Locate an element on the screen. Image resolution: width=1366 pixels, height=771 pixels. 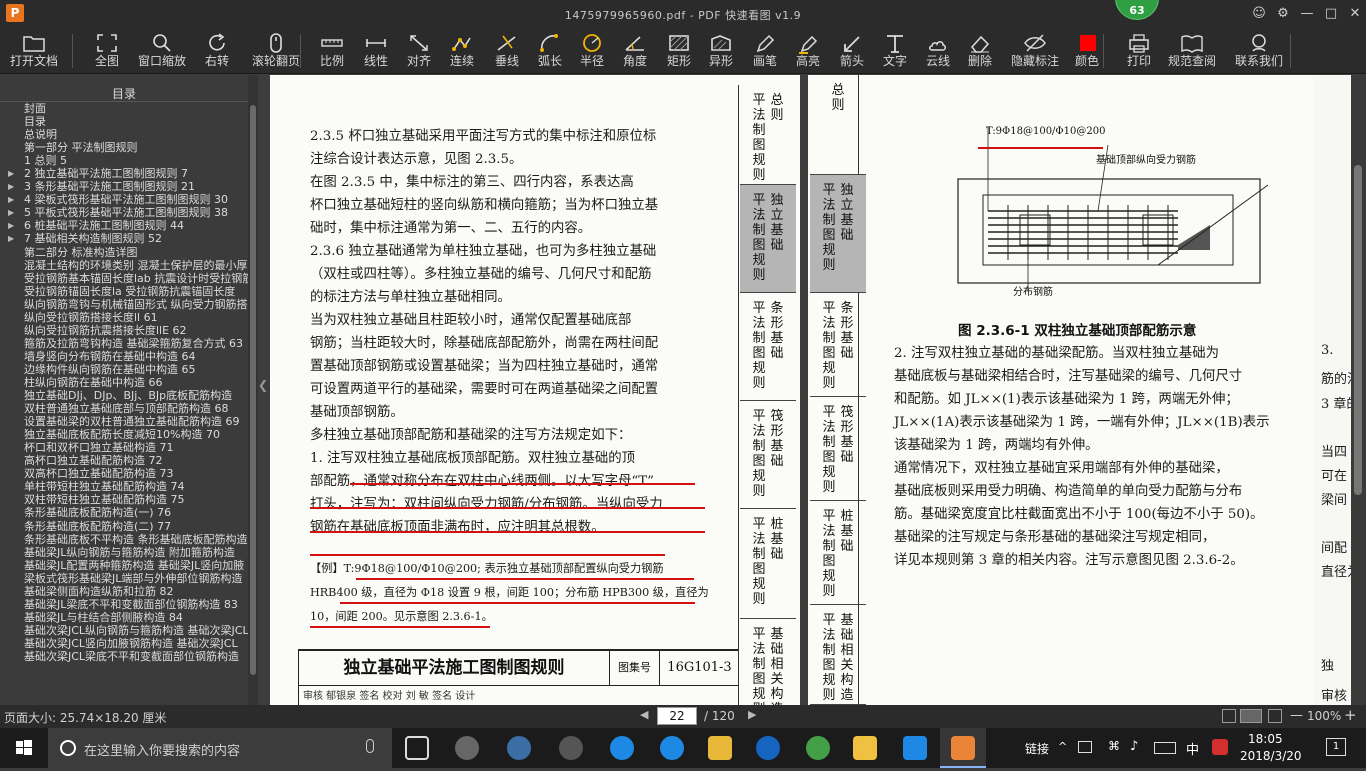
tool-align-button: 对齐 is located at coordinates (419, 51).